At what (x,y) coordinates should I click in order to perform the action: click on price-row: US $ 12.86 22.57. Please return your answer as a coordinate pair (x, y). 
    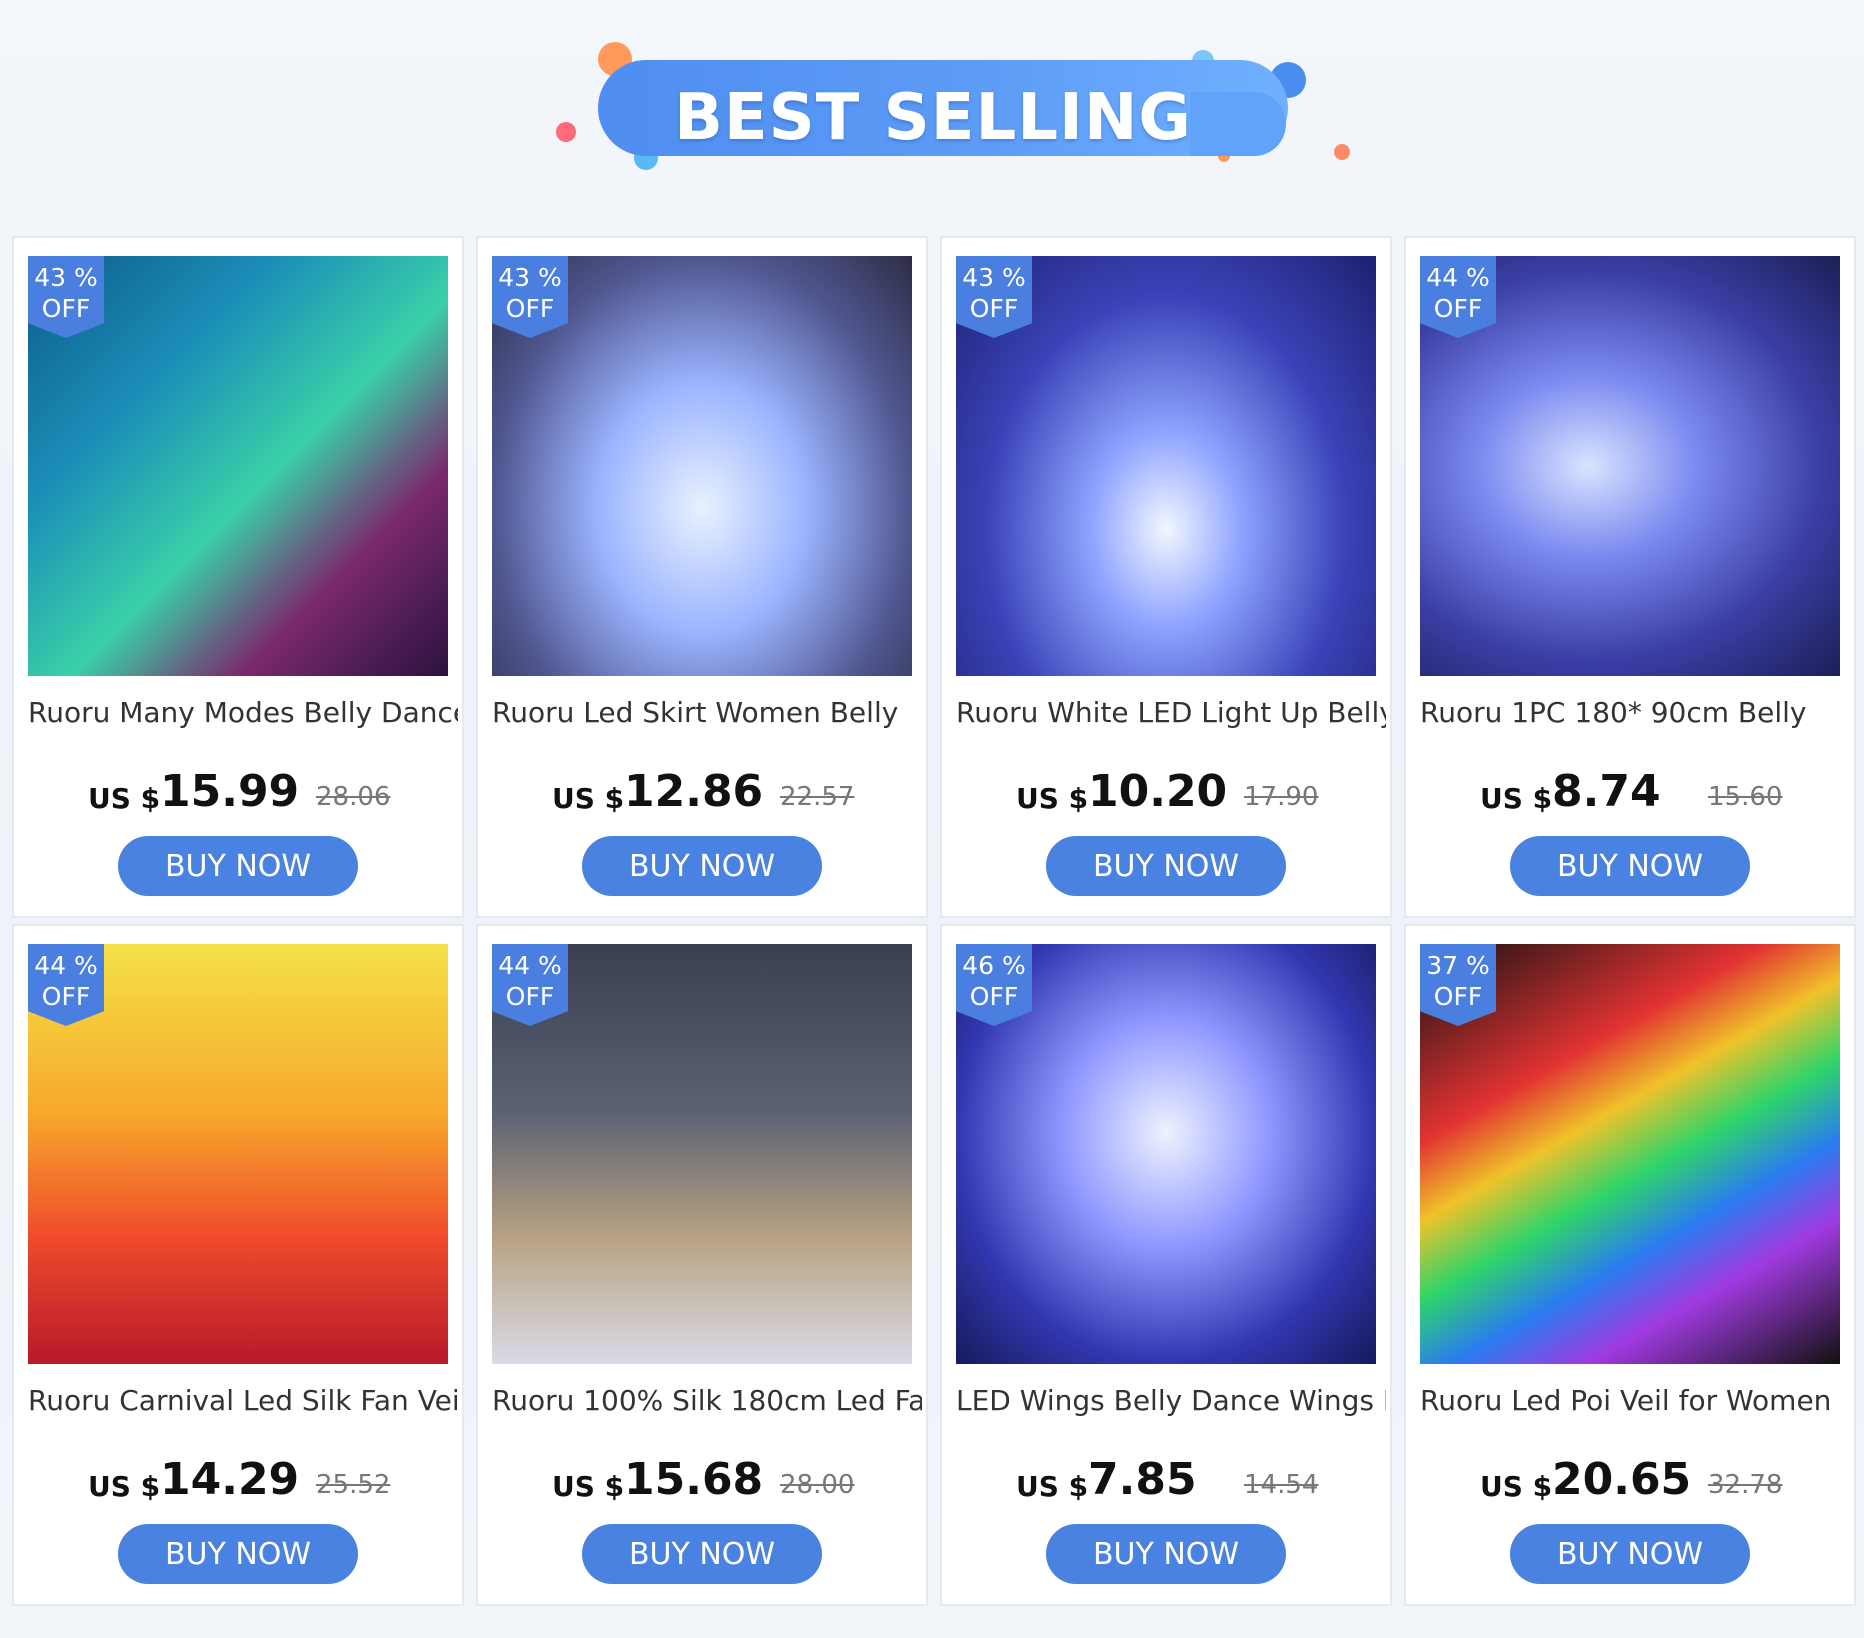
    Looking at the image, I should click on (704, 794).